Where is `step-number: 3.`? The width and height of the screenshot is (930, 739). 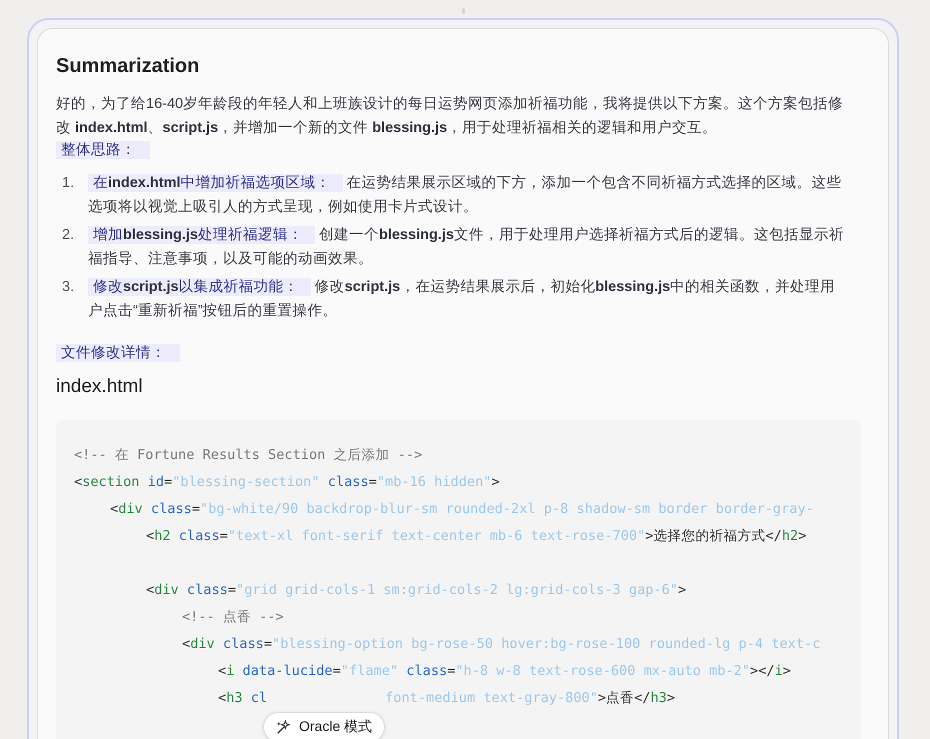
step-number: 3. is located at coordinates (69, 287).